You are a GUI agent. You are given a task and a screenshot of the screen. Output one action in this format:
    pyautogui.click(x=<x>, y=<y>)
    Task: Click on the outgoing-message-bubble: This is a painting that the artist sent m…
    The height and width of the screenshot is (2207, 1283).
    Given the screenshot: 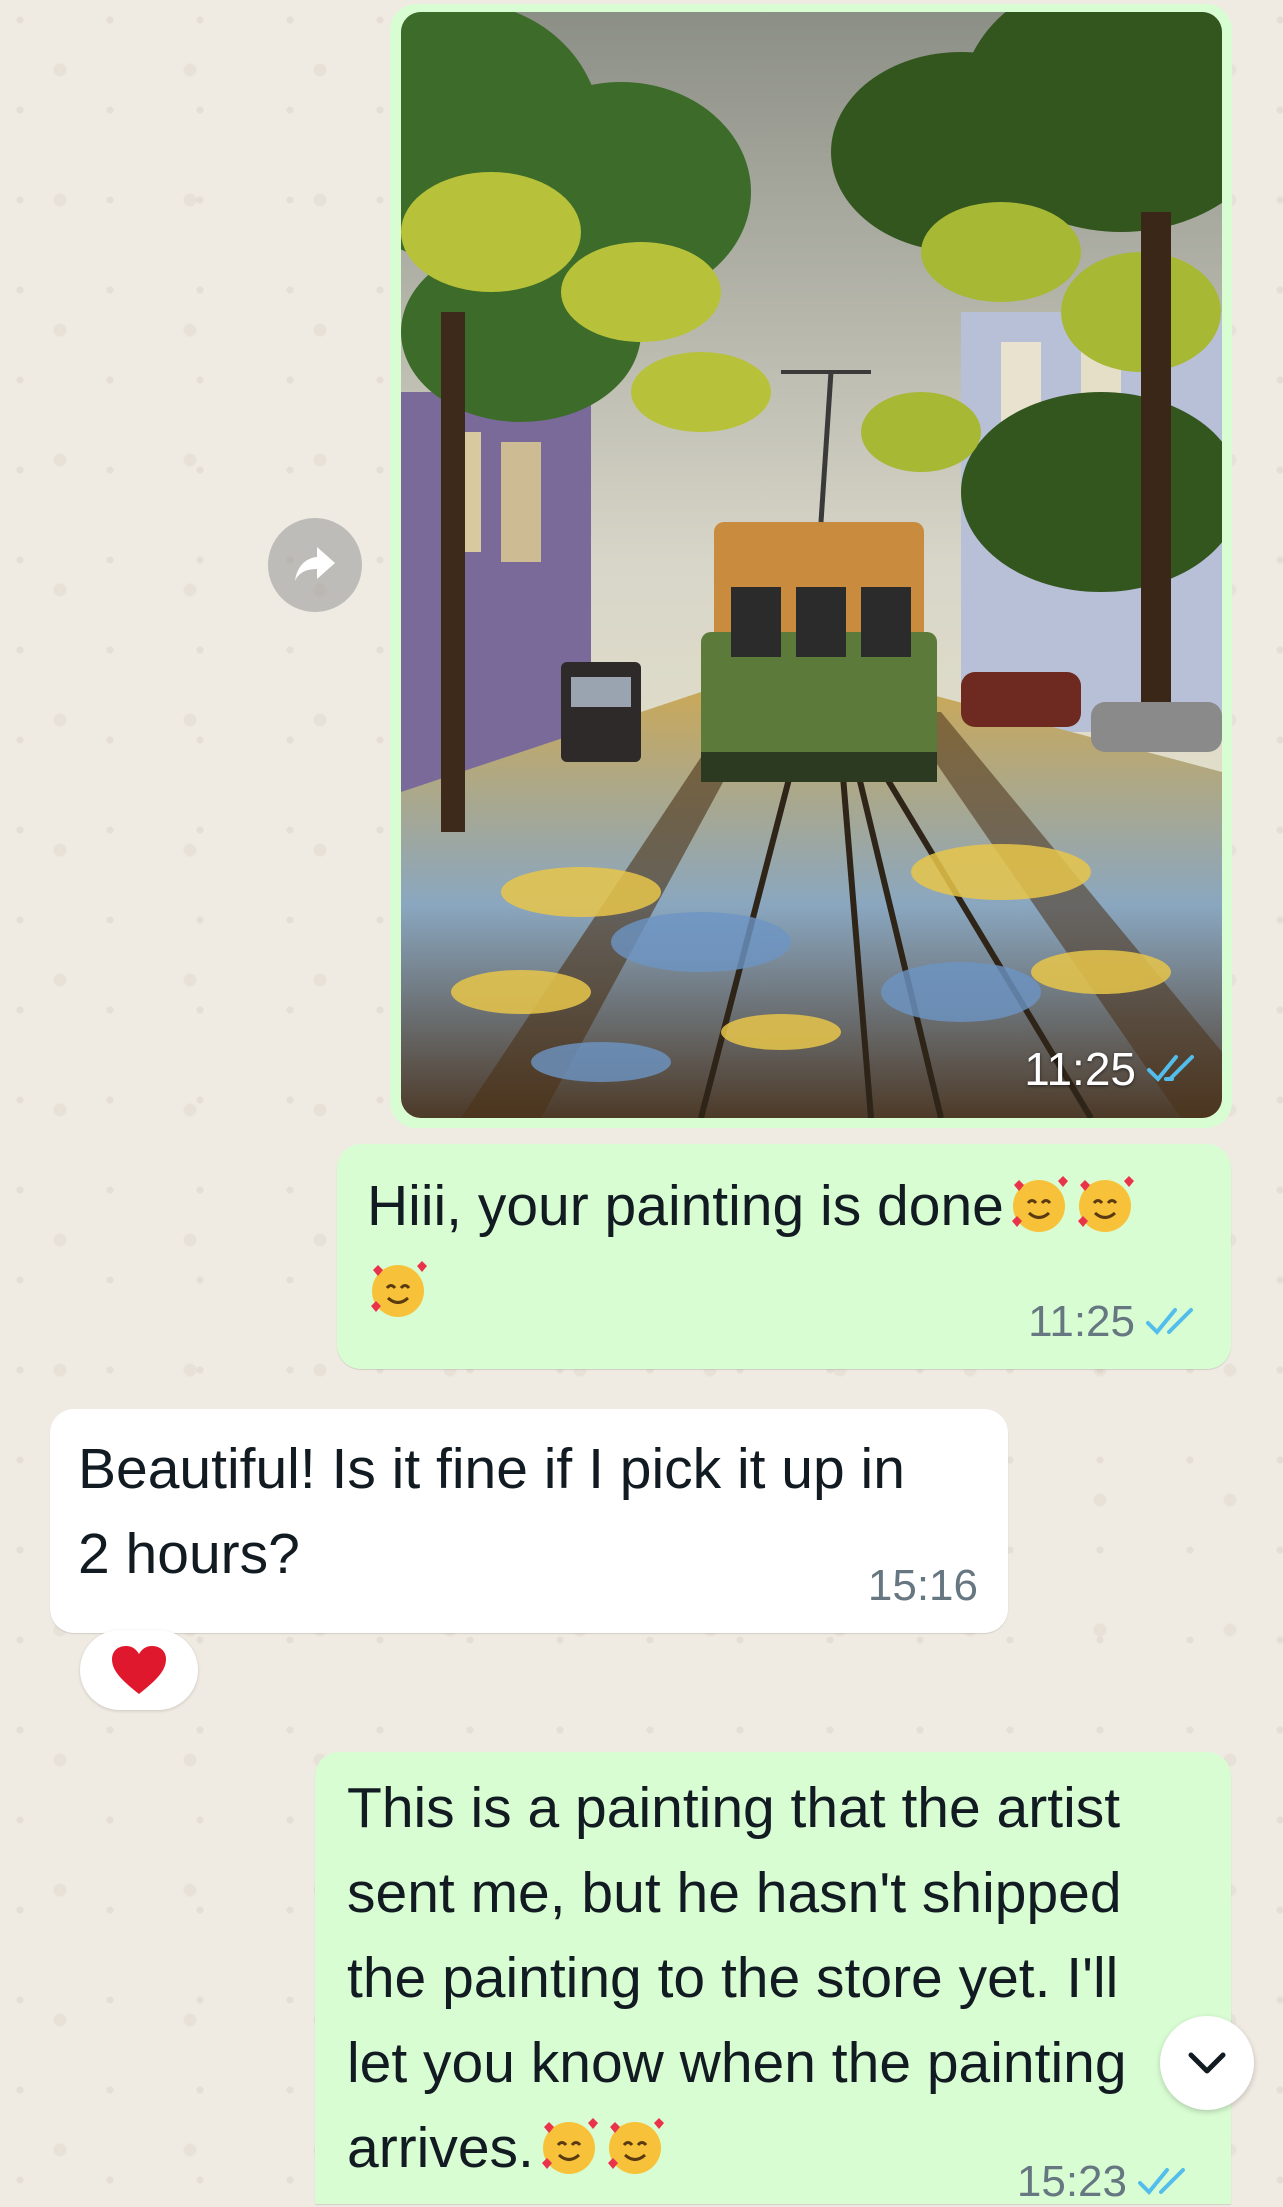 What is the action you would take?
    pyautogui.click(x=773, y=1979)
    